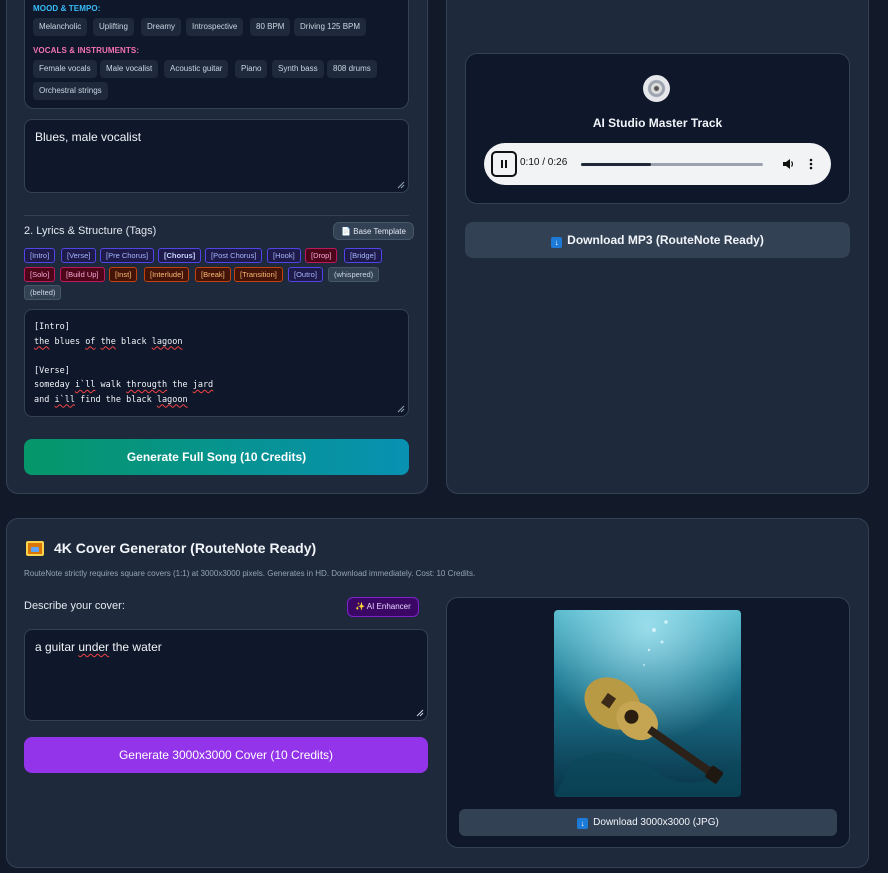 Image resolution: width=888 pixels, height=873 pixels. What do you see at coordinates (86, 50) in the screenshot?
I see `vocals-instruments-label: VOCALS & INSTRUMENTS:` at bounding box center [86, 50].